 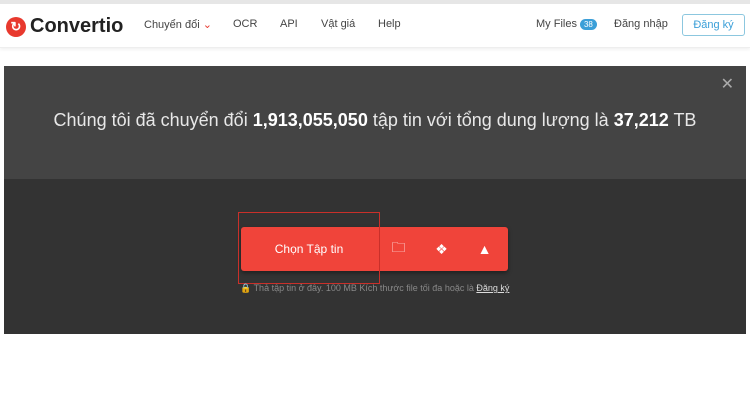 I want to click on stat-mid: tập tin với tổng dung lượng là, so click(x=490, y=120).